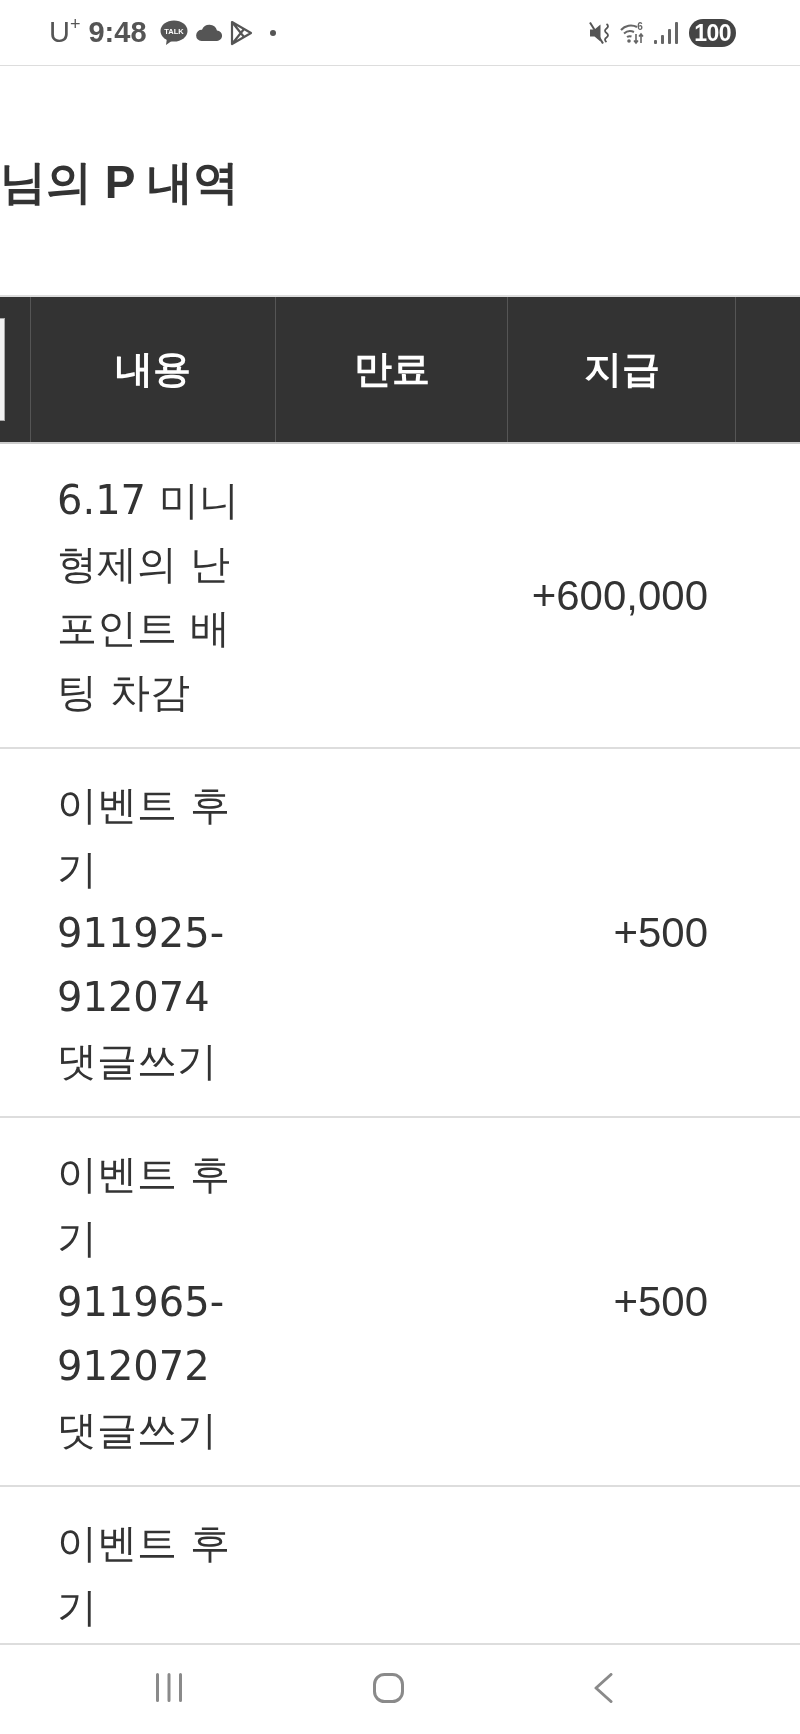  What do you see at coordinates (388, 1687) in the screenshot?
I see `home-icon` at bounding box center [388, 1687].